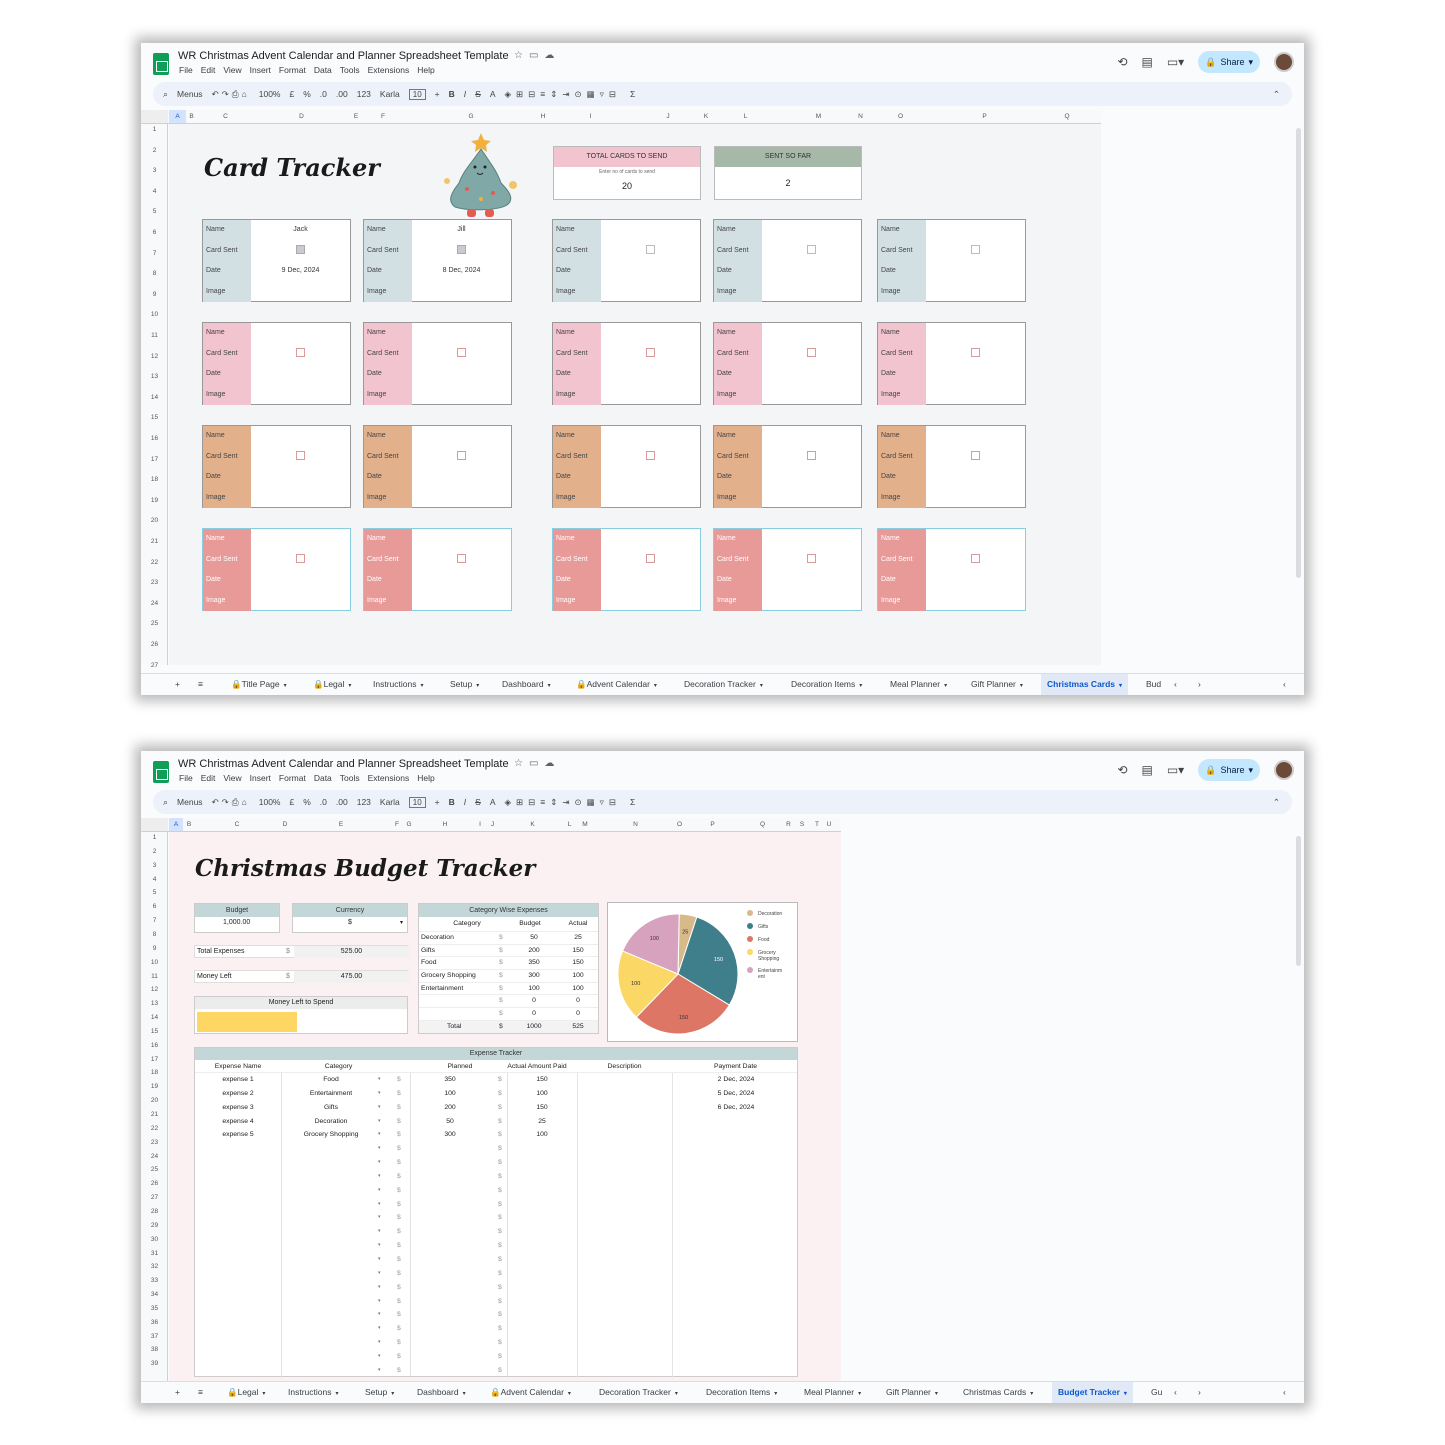 The image size is (1445, 1445). What do you see at coordinates (390, 94) in the screenshot?
I see `font-select: Karla` at bounding box center [390, 94].